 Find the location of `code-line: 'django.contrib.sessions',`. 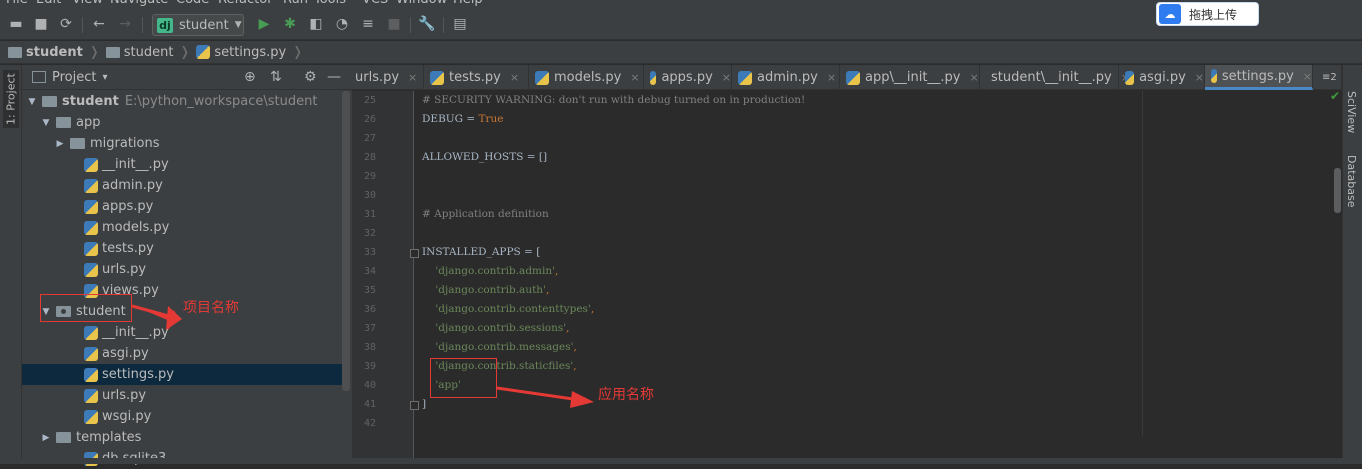

code-line: 'django.contrib.sessions', is located at coordinates (782, 328).